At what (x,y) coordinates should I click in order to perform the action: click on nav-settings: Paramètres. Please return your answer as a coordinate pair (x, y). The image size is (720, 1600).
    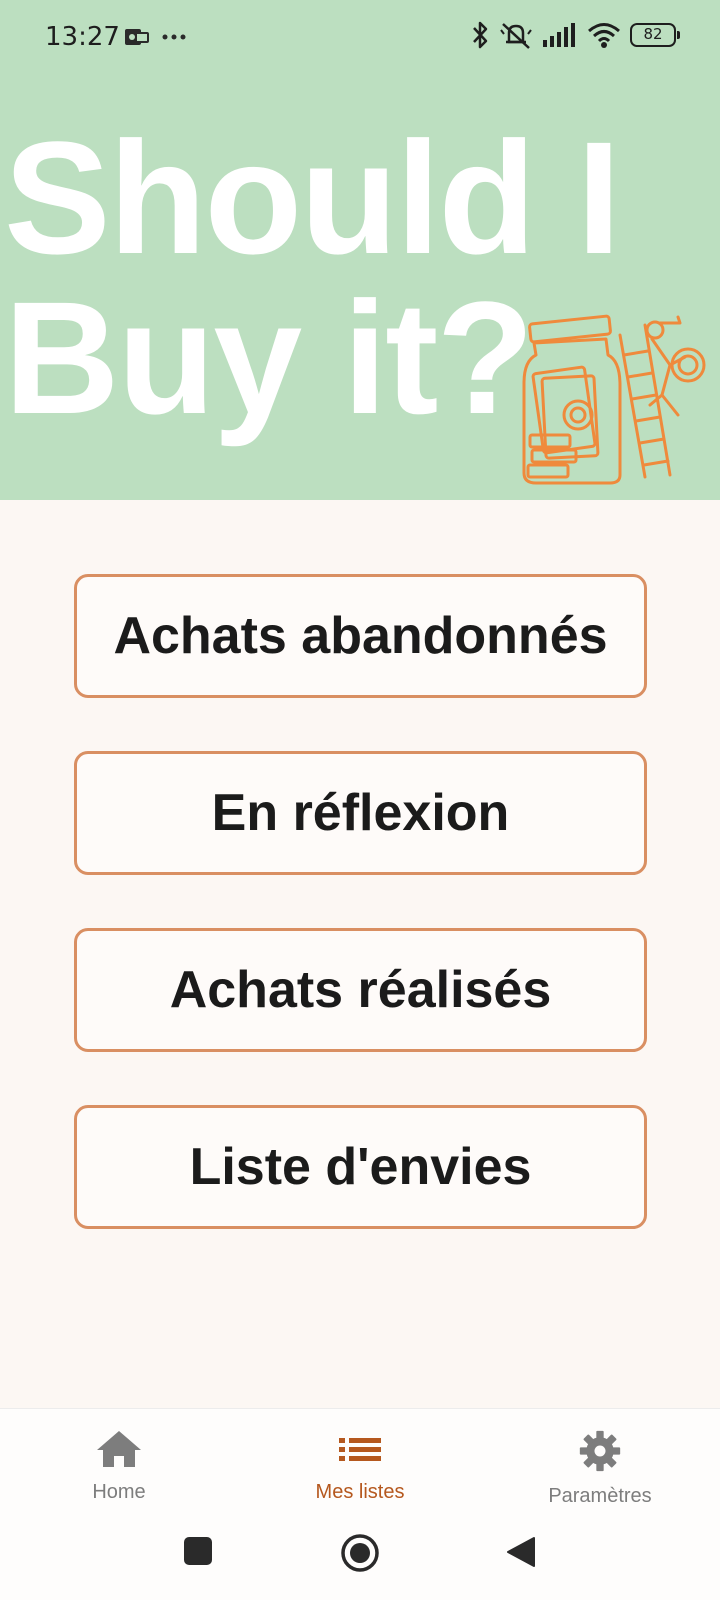
    Looking at the image, I should click on (600, 1468).